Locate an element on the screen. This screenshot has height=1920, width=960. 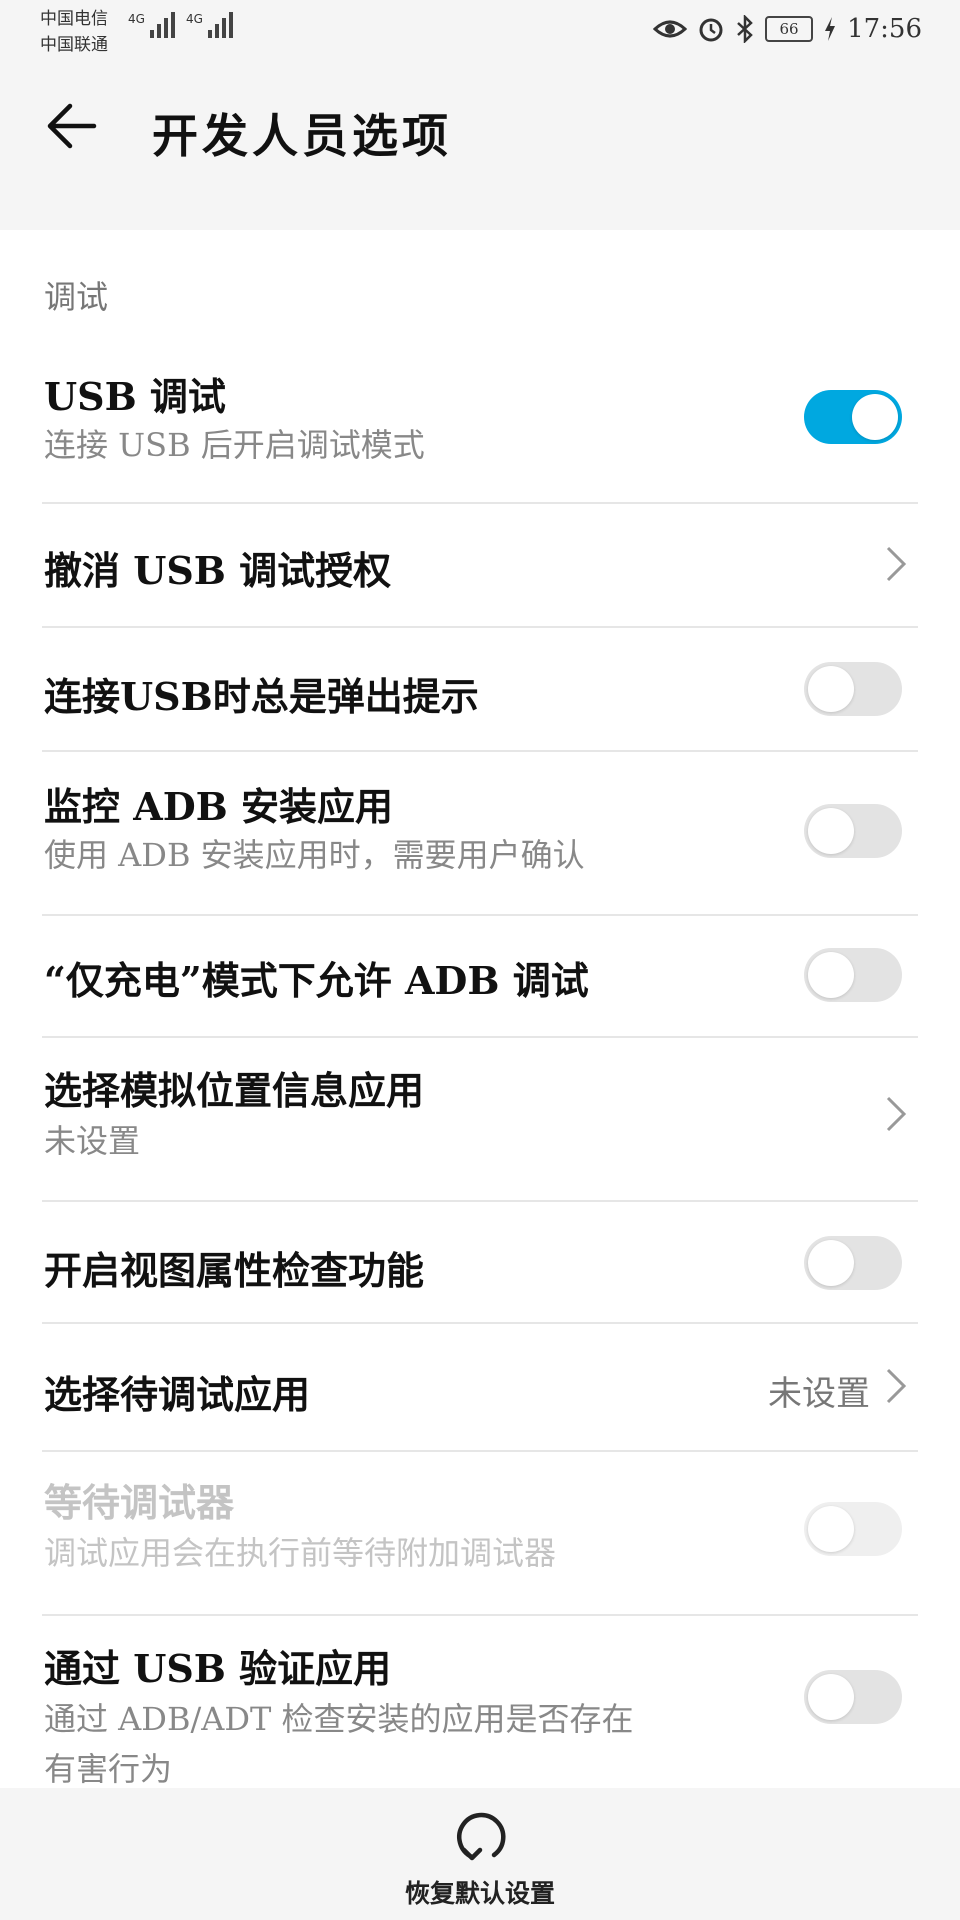
row-usb-prompt: 连接USB时总是弹出提示 is located at coordinates (480, 689).